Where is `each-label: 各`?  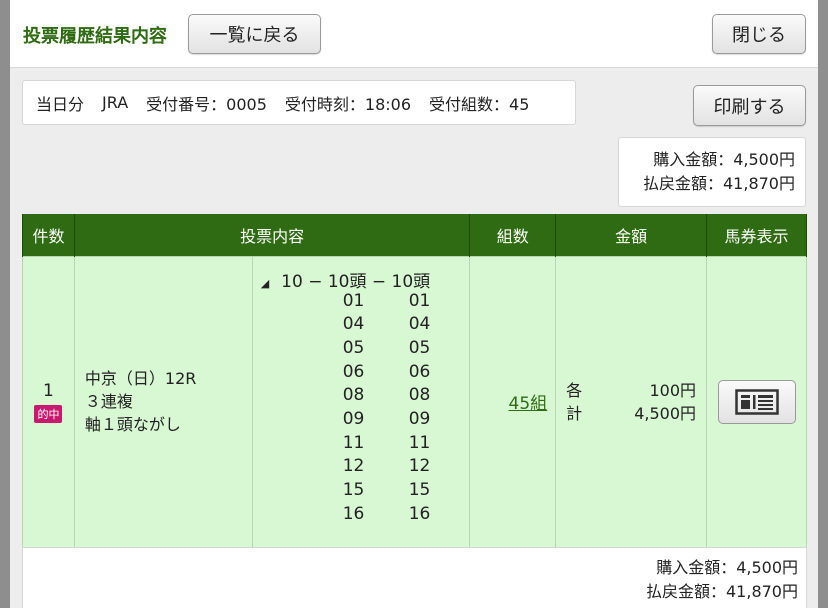 each-label: 各 is located at coordinates (574, 390).